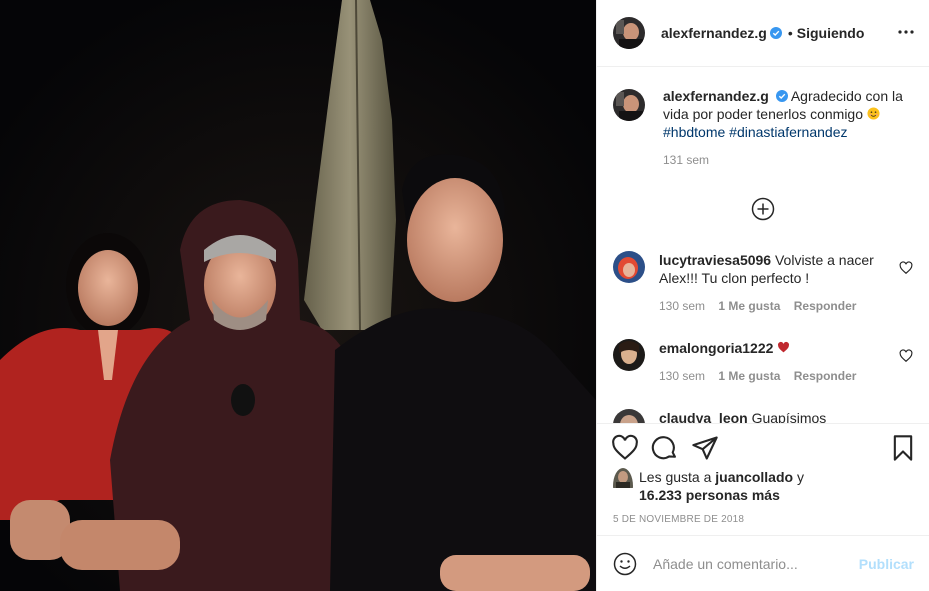 The image size is (929, 591). What do you see at coordinates (675, 477) in the screenshot?
I see `likes-prefix: Les gusta a` at bounding box center [675, 477].